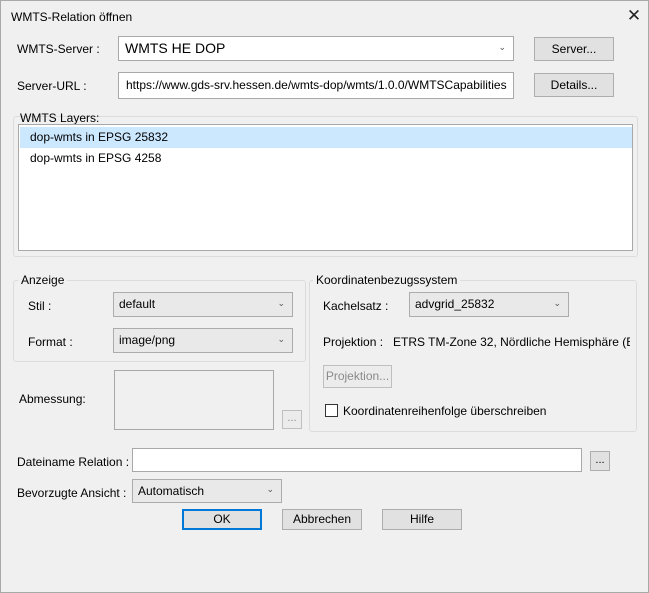  What do you see at coordinates (73, 462) in the screenshot?
I see `dateiname-label: Dateiname Relation :` at bounding box center [73, 462].